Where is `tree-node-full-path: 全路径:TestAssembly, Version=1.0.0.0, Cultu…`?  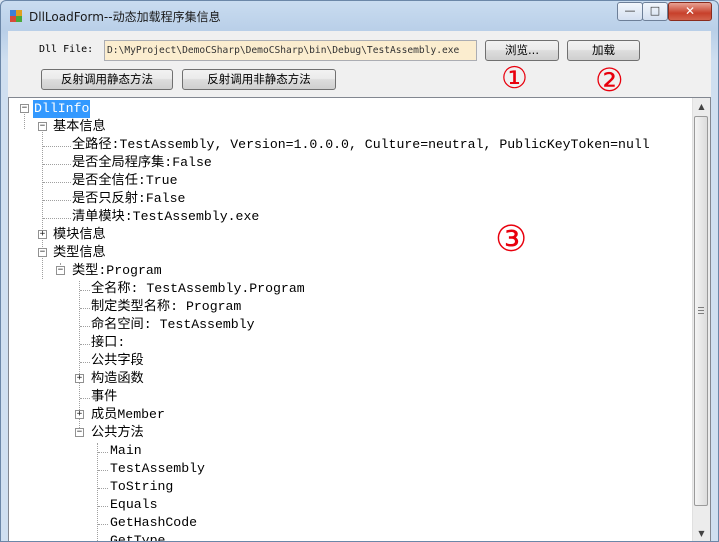
tree-node-full-path: 全路径:TestAssembly, Version=1.0.0.0, Cultu… is located at coordinates (361, 145).